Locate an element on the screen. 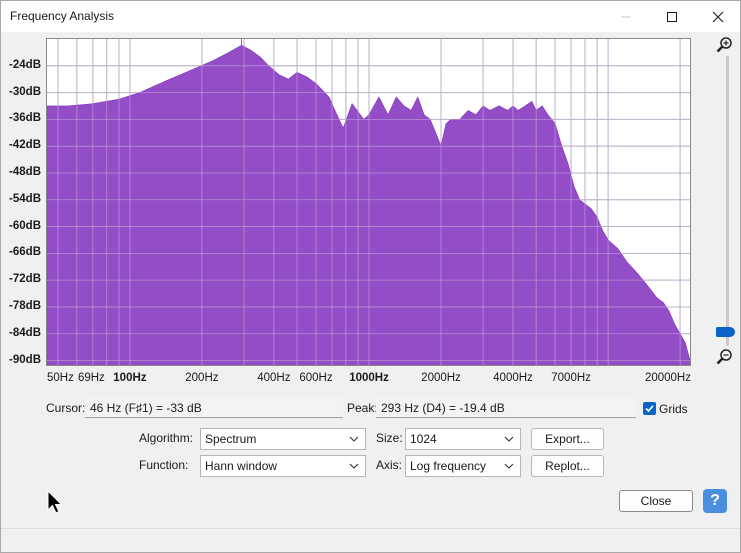 The image size is (741, 553). minimize-icon is located at coordinates (626, 16).